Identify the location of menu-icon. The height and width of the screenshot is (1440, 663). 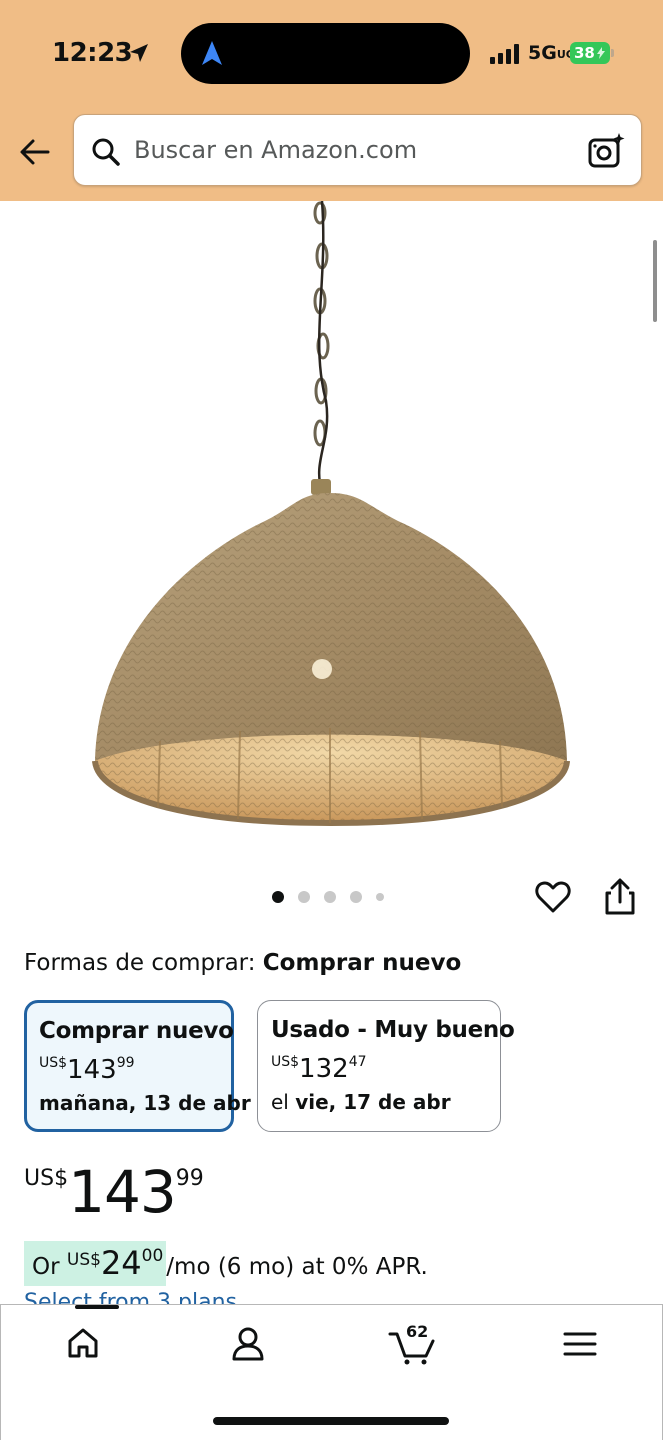
(580, 1346).